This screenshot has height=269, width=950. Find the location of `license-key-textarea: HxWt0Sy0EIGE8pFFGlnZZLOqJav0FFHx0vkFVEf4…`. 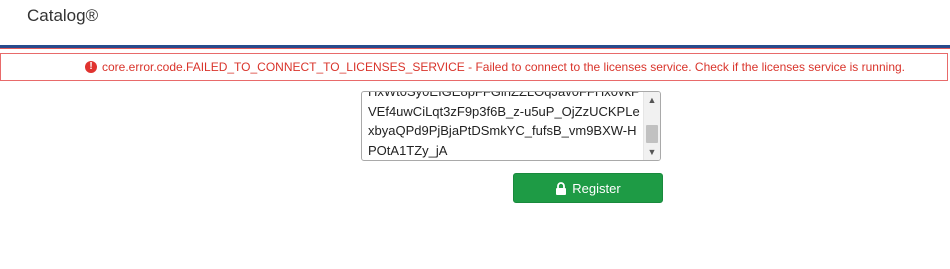

license-key-textarea: HxWt0Sy0EIGE8pFFGlnZZLOqJav0FFHx0vkFVEf4… is located at coordinates (511, 126).